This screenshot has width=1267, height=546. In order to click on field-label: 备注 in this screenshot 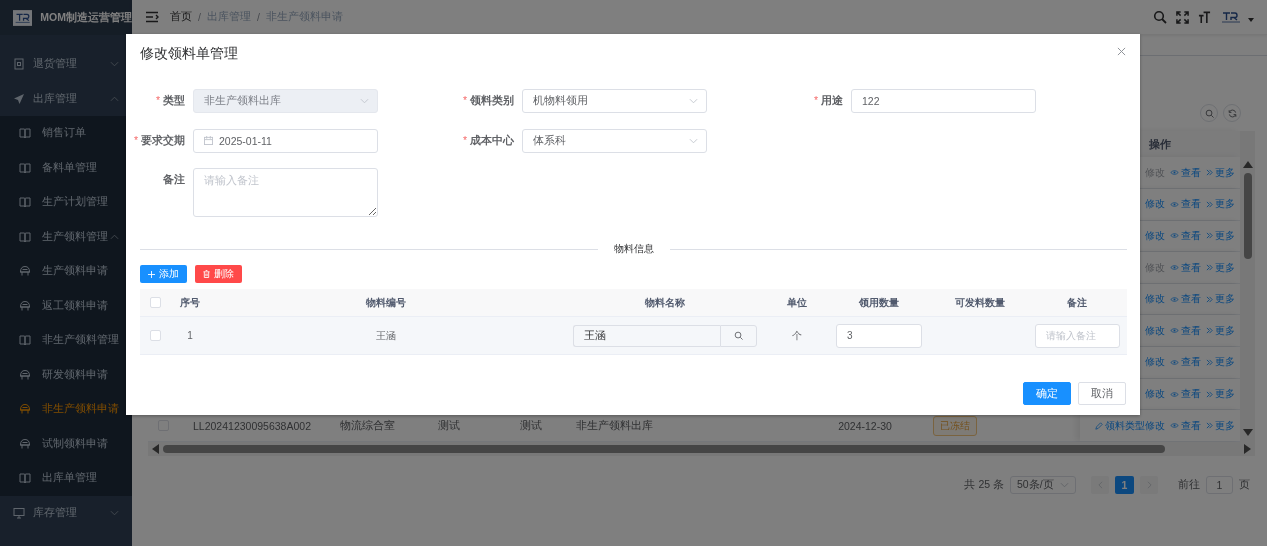, I will do `click(174, 180)`.